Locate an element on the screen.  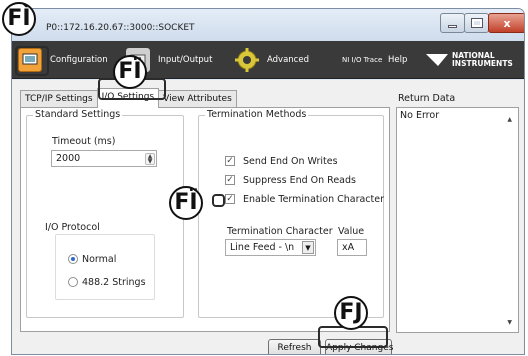
termchar-select: Line Feed - \n ▼ is located at coordinates (270, 247).